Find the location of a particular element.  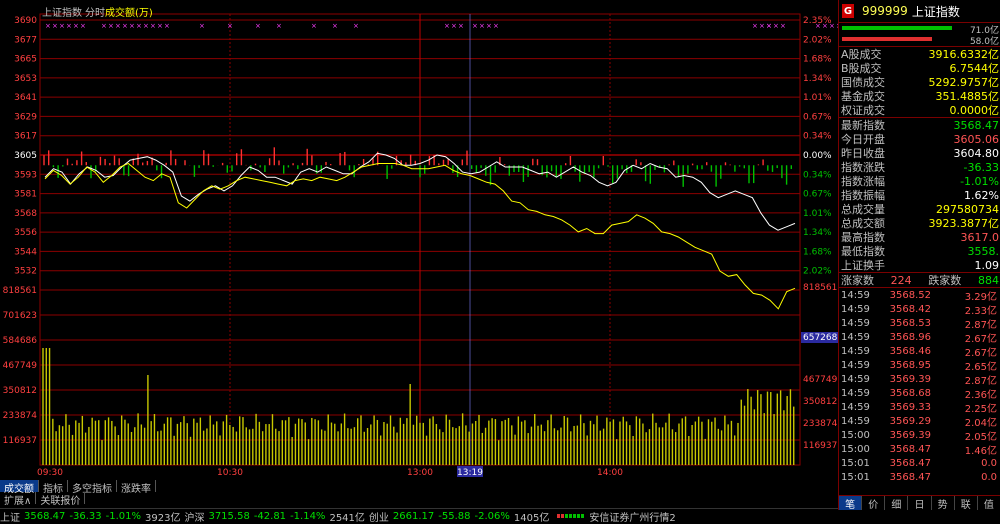

tick-row: 14:59 3568.53 2.87亿 is located at coordinates (919, 323).